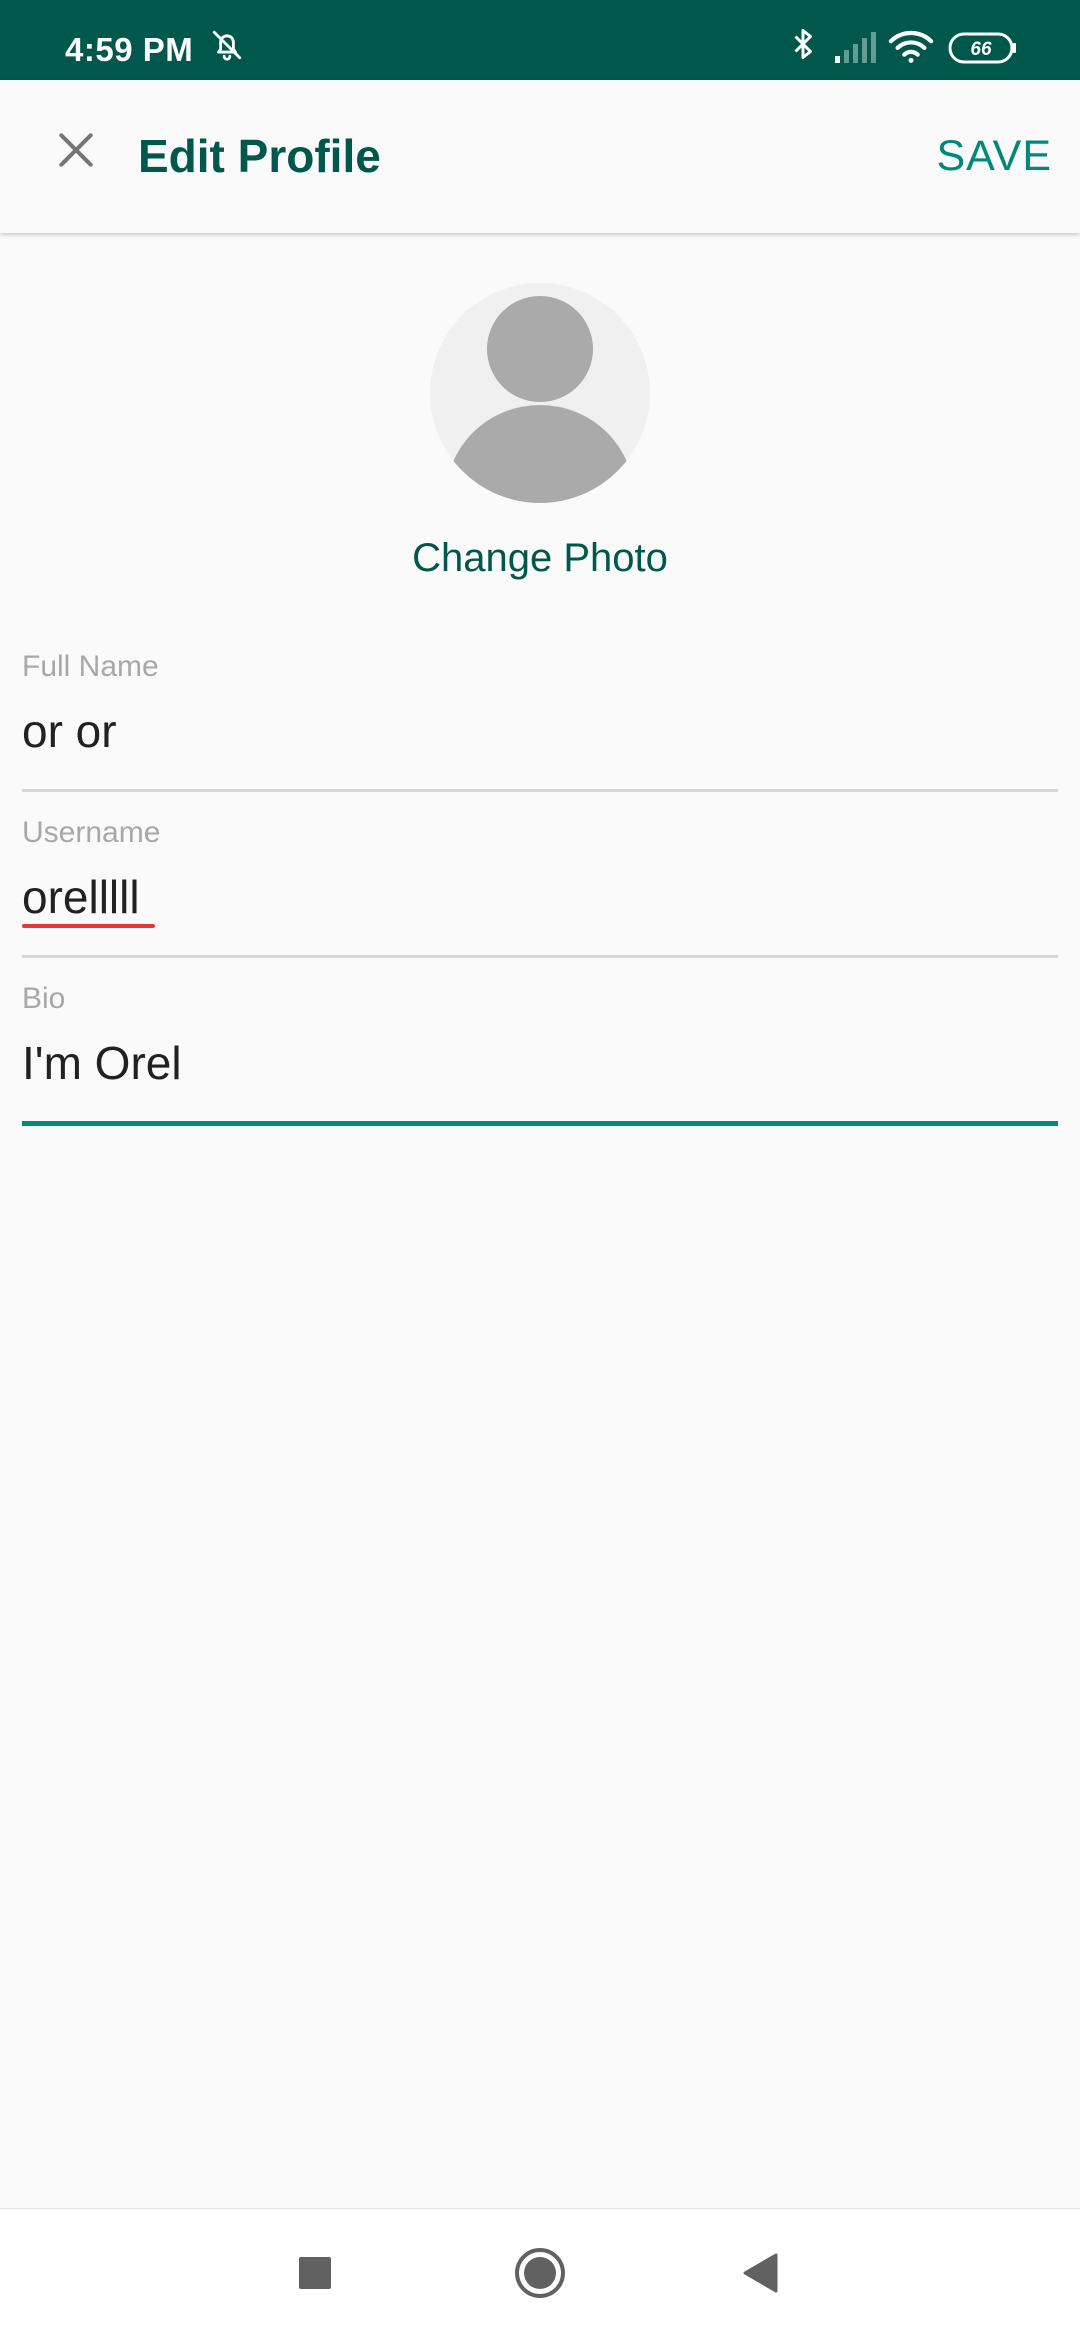  I want to click on home-circle-icon, so click(540, 2275).